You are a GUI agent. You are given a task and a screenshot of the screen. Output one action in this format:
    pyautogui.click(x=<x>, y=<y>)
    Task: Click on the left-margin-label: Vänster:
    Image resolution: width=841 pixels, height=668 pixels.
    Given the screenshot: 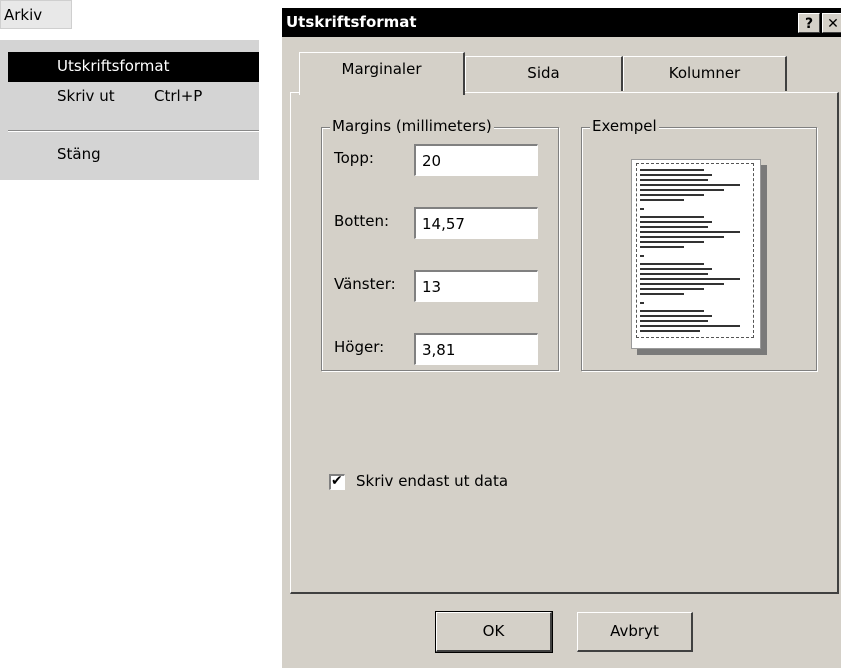 What is the action you would take?
    pyautogui.click(x=365, y=284)
    